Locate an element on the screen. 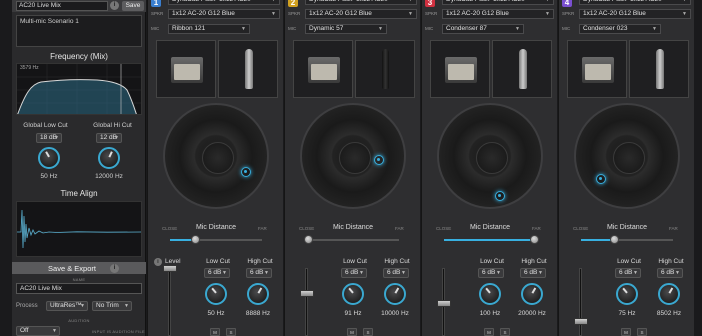 The height and width of the screenshot is (336, 702). save-button: Save is located at coordinates (133, 6).